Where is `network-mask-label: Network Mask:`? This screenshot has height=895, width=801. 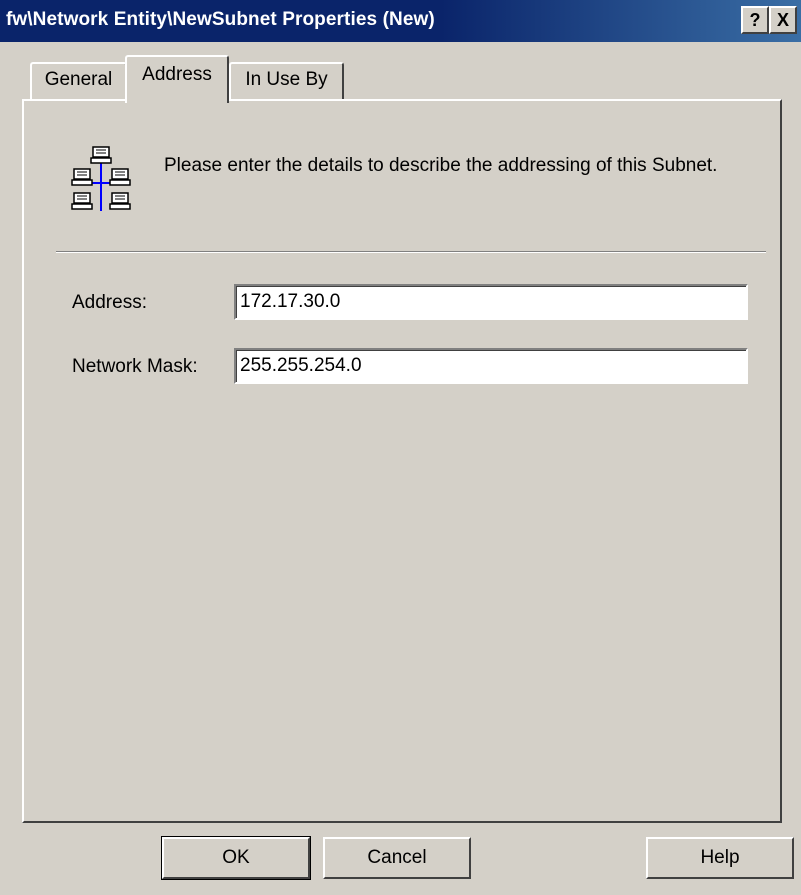 network-mask-label: Network Mask: is located at coordinates (135, 366).